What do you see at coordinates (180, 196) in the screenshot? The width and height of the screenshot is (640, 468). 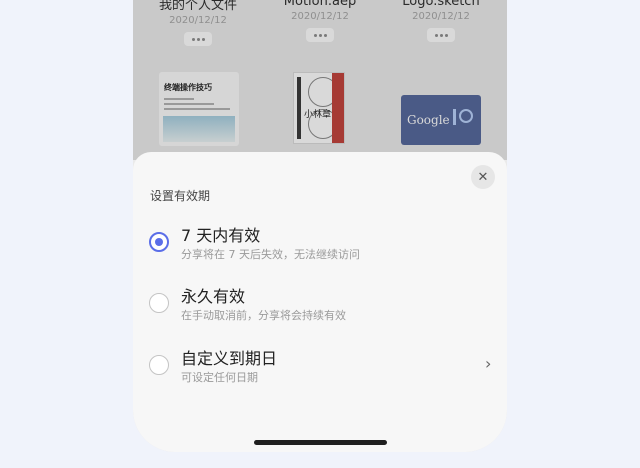 I see `sheet-title: 设置有效期` at bounding box center [180, 196].